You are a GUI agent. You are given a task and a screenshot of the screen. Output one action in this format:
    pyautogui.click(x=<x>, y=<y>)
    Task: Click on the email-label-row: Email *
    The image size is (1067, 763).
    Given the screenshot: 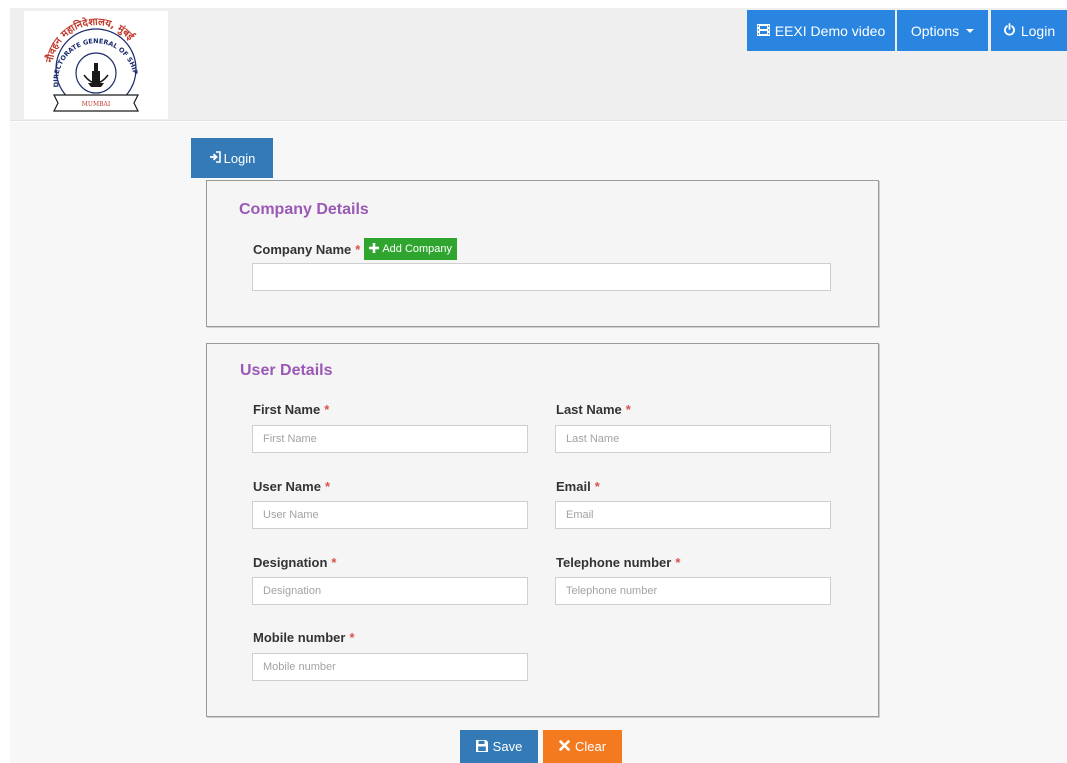 What is the action you would take?
    pyautogui.click(x=578, y=486)
    